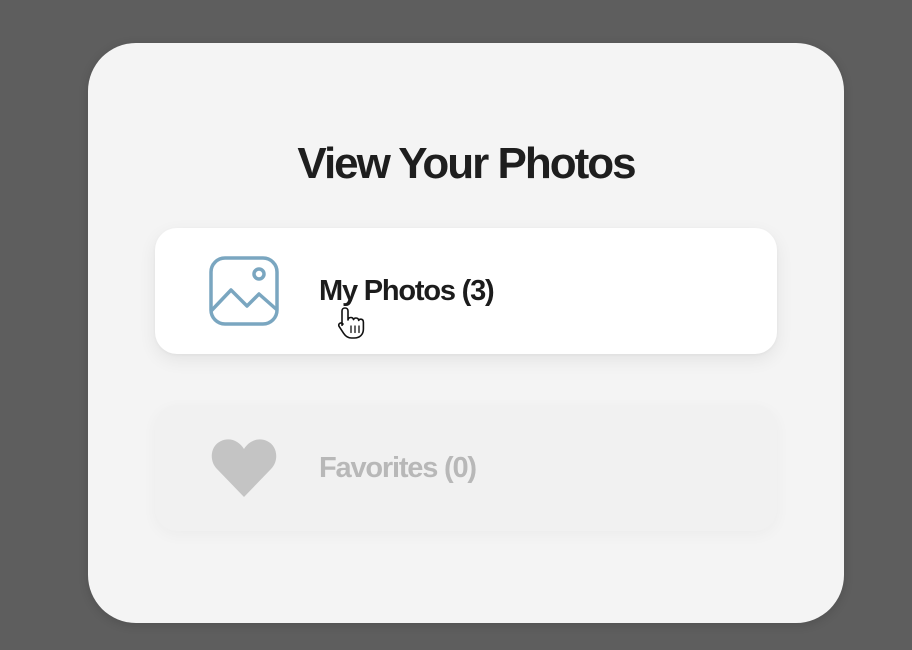 Image resolution: width=912 pixels, height=650 pixels. I want to click on heart-icon, so click(244, 468).